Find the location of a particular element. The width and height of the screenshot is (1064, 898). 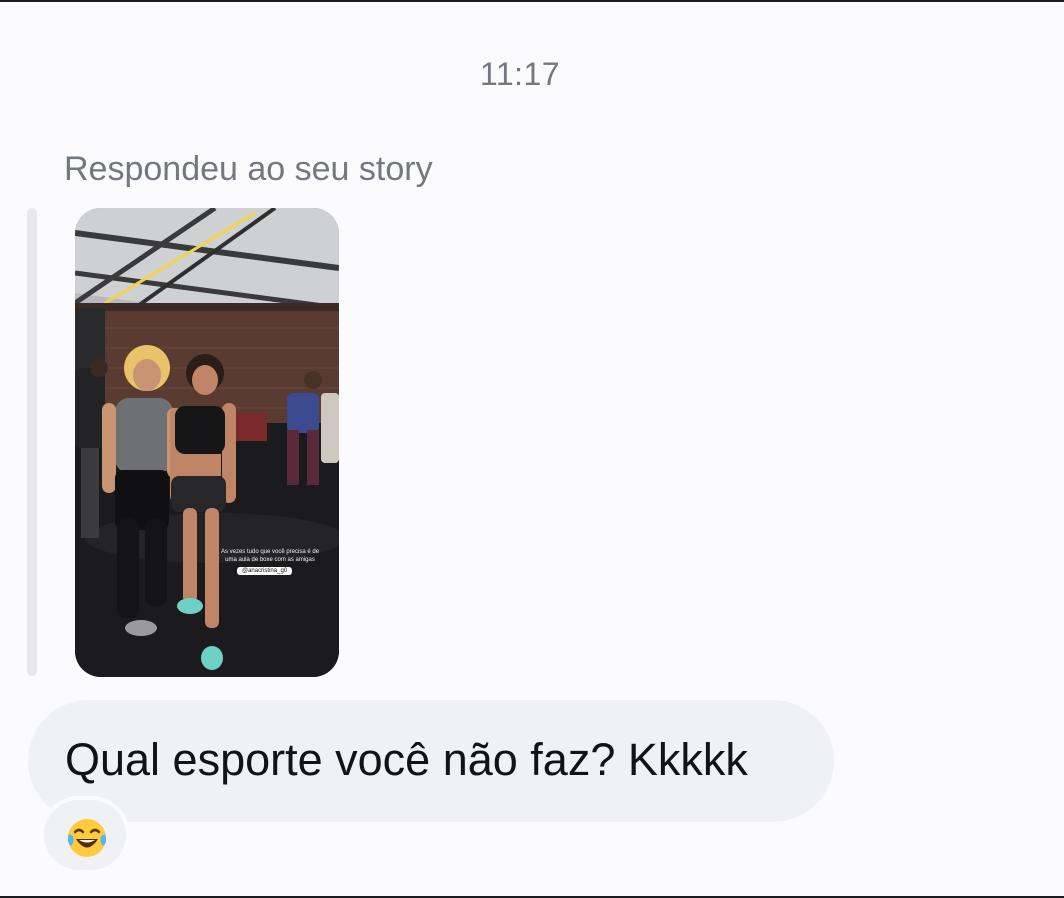

story-mention-tag: @anacristina_g0 is located at coordinates (265, 571).